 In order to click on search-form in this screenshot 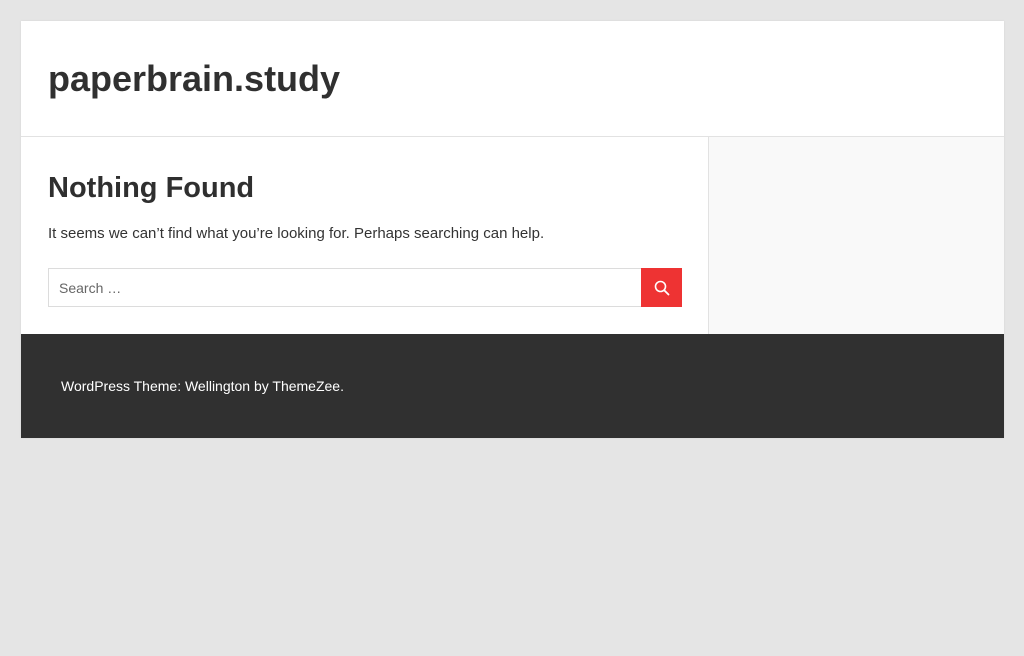, I will do `click(365, 287)`.